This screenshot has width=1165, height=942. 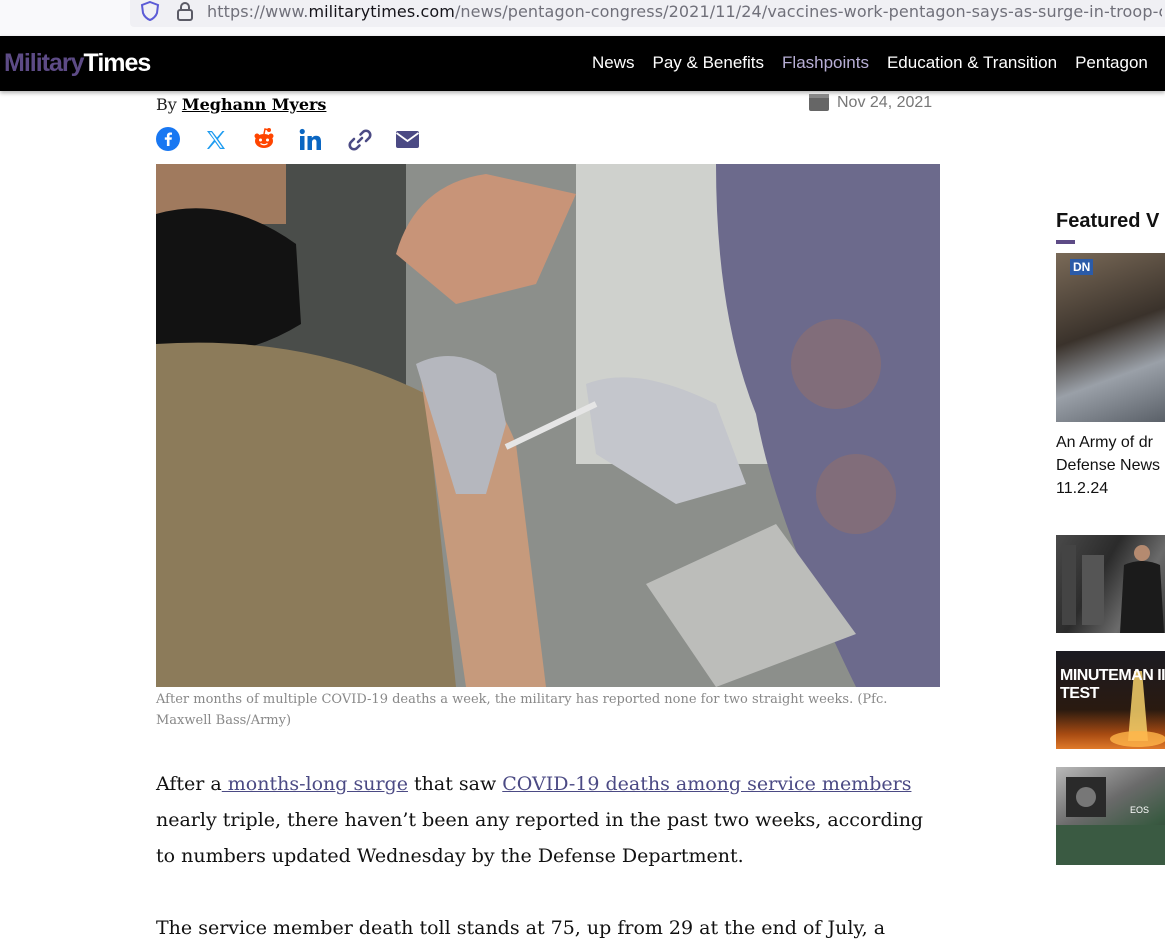 I want to click on linkedin-icon, so click(x=310, y=139).